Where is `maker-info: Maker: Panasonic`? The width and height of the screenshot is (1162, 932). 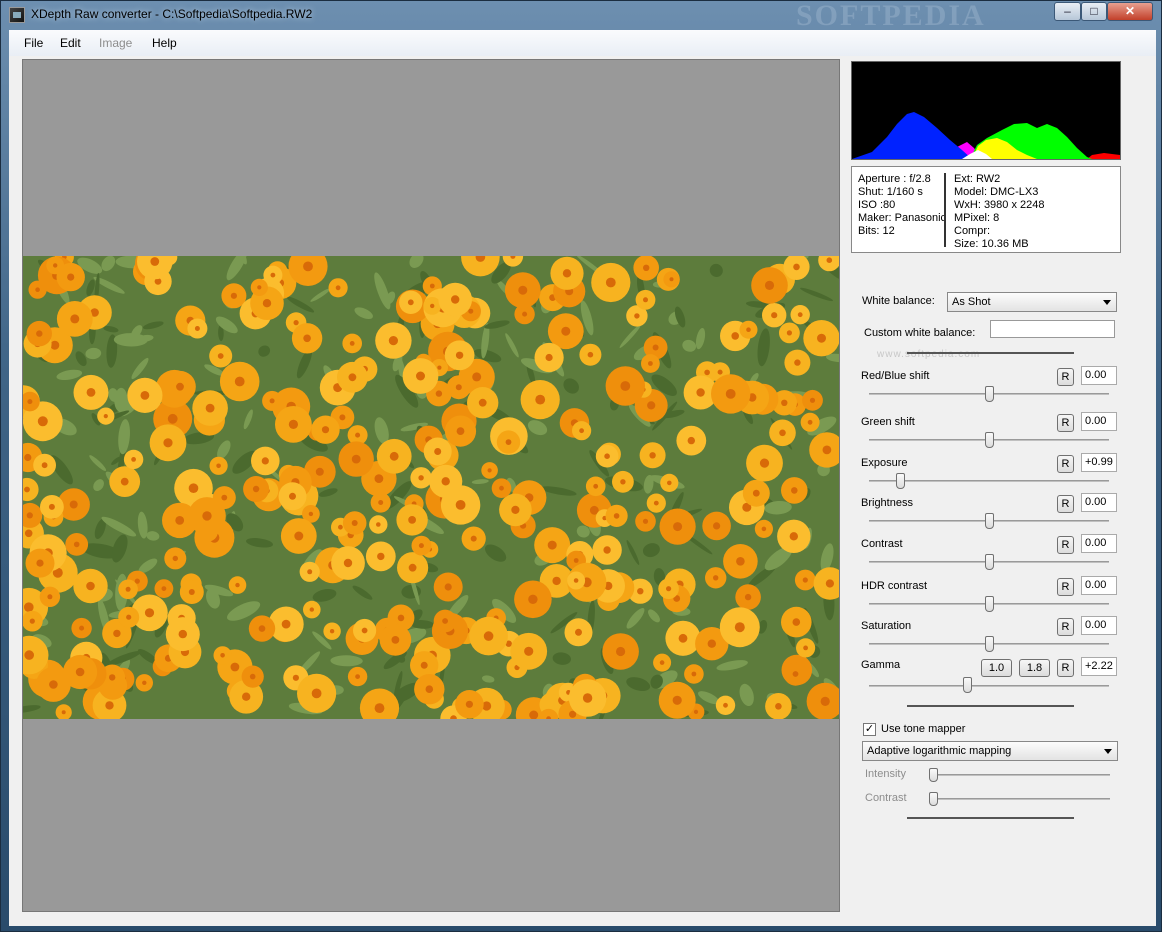 maker-info: Maker: Panasonic is located at coordinates (902, 218).